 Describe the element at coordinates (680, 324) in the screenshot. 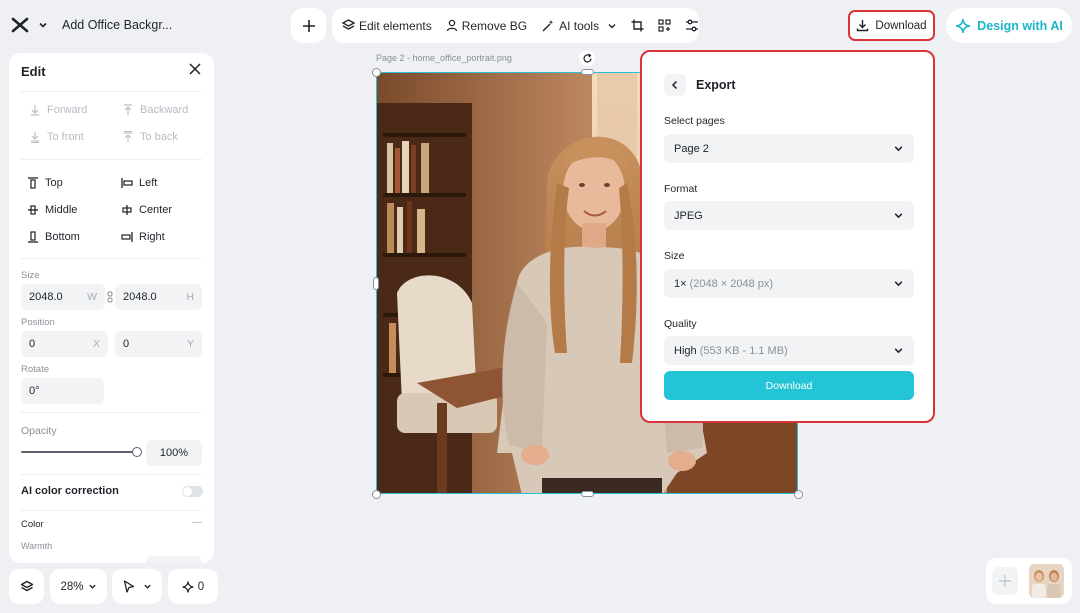

I see `quality-label: Quality` at that location.